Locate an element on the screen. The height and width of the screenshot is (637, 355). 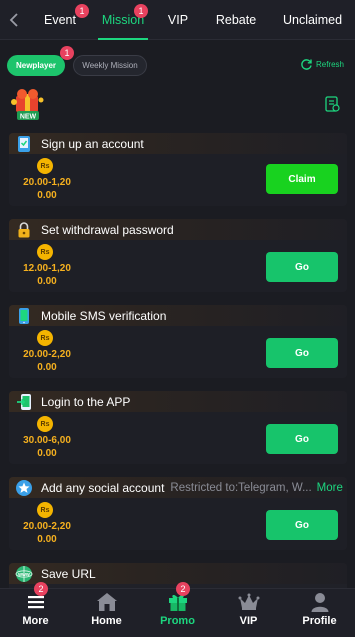
mission-card-login-app: Login to the APP Rs 30.00-6,00 0.00 Go is located at coordinates (178, 427).